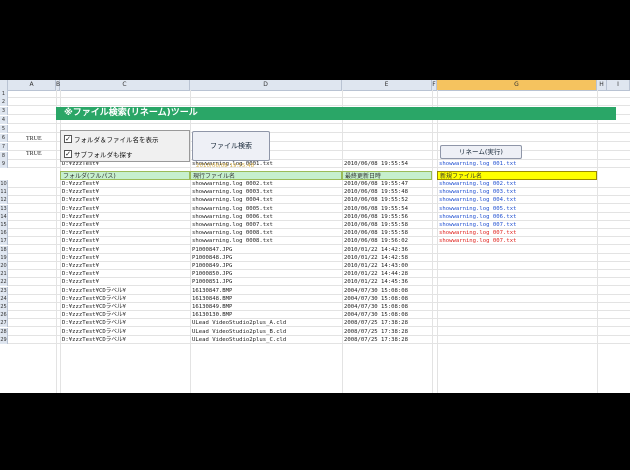 Image resolution: width=630 pixels, height=470 pixels. I want to click on column-e-header: E, so click(387, 85).